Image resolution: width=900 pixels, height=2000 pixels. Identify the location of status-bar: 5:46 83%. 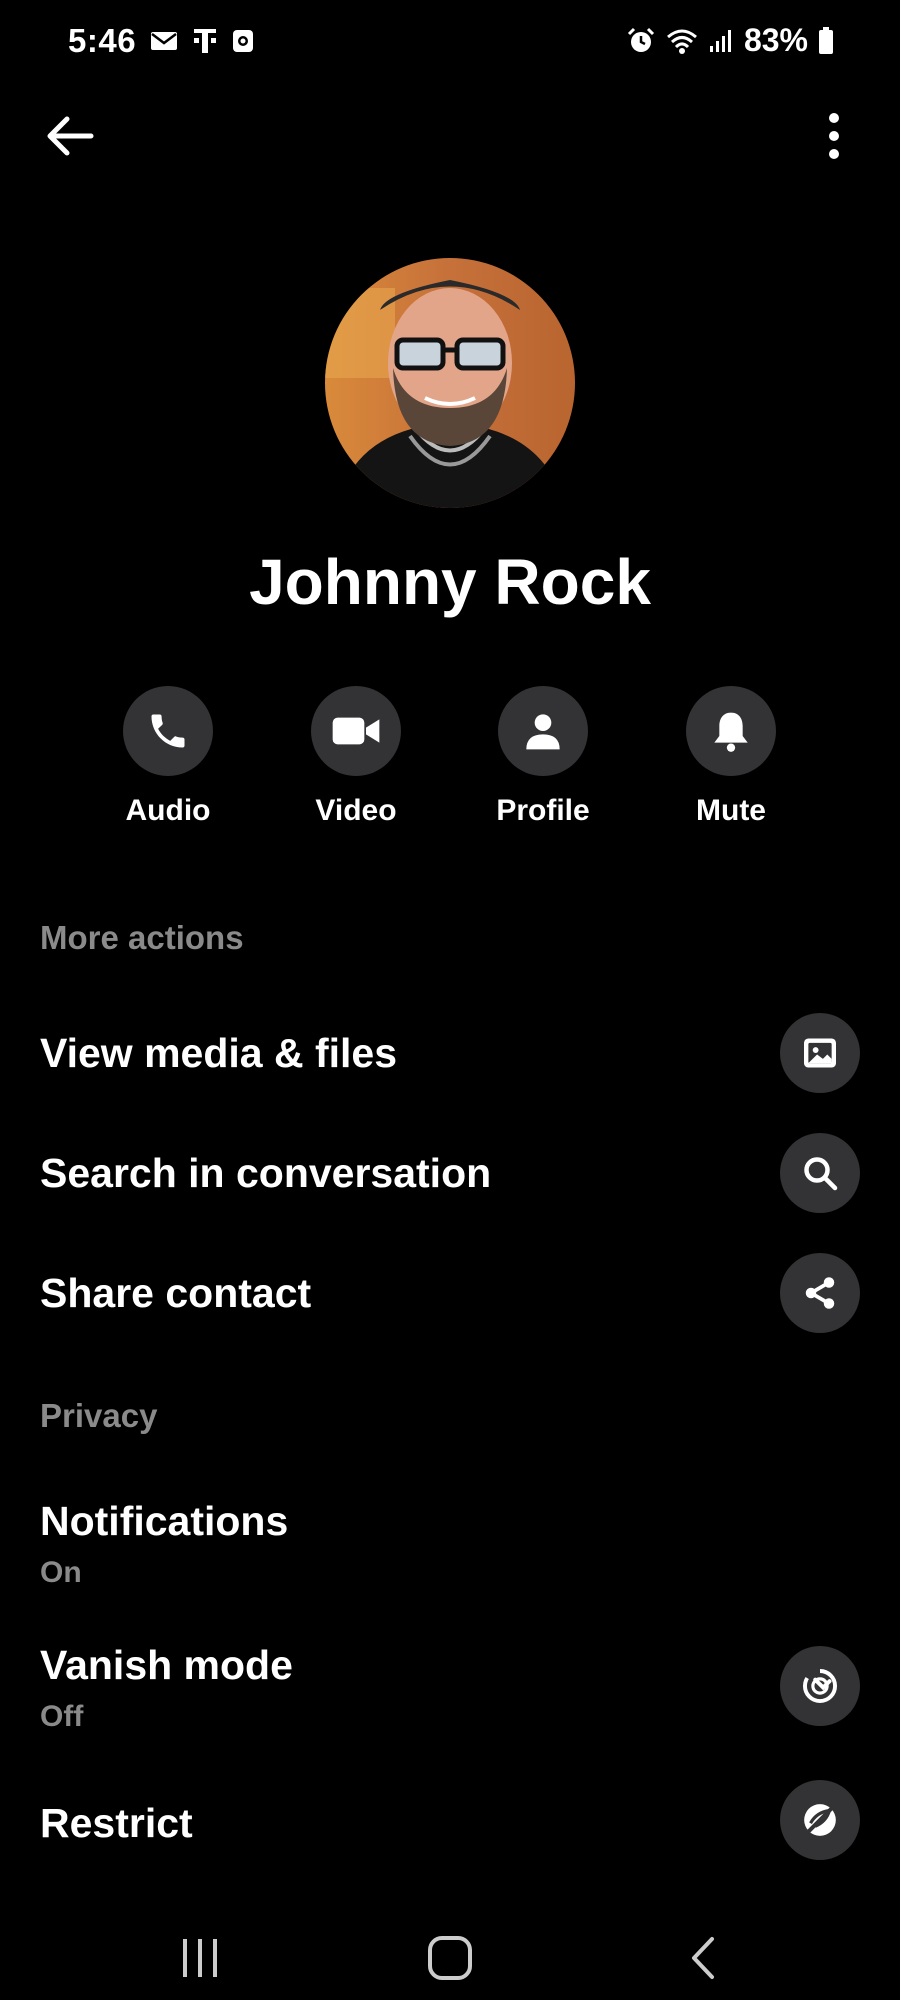
(450, 43).